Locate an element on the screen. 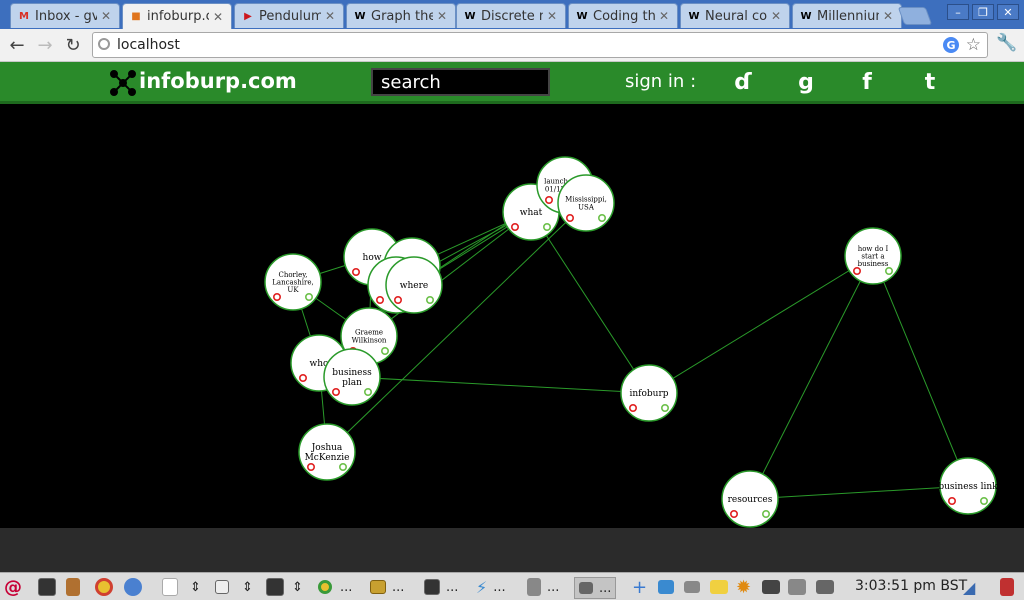  debian-menu-icon: @ is located at coordinates (13, 587).